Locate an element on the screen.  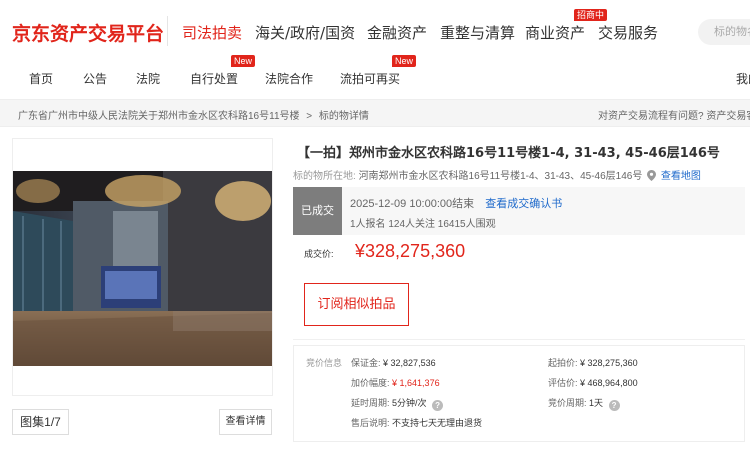
delay-label: 延时周期: is located at coordinates (370, 403).